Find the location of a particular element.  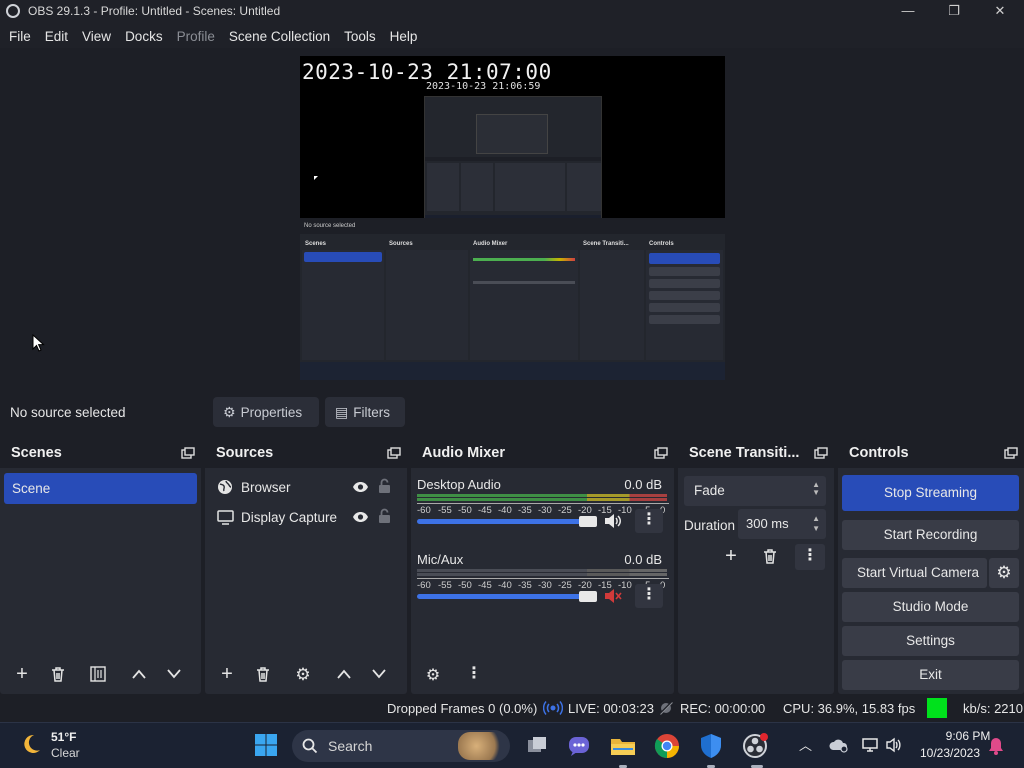

source-item-browser: Browser is located at coordinates (306, 487).